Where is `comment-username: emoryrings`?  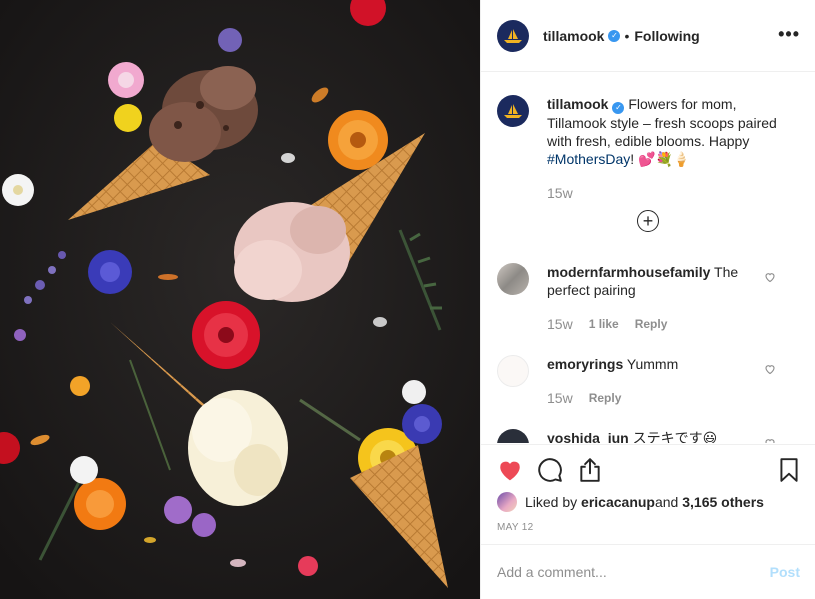
comment-username: emoryrings is located at coordinates (585, 364).